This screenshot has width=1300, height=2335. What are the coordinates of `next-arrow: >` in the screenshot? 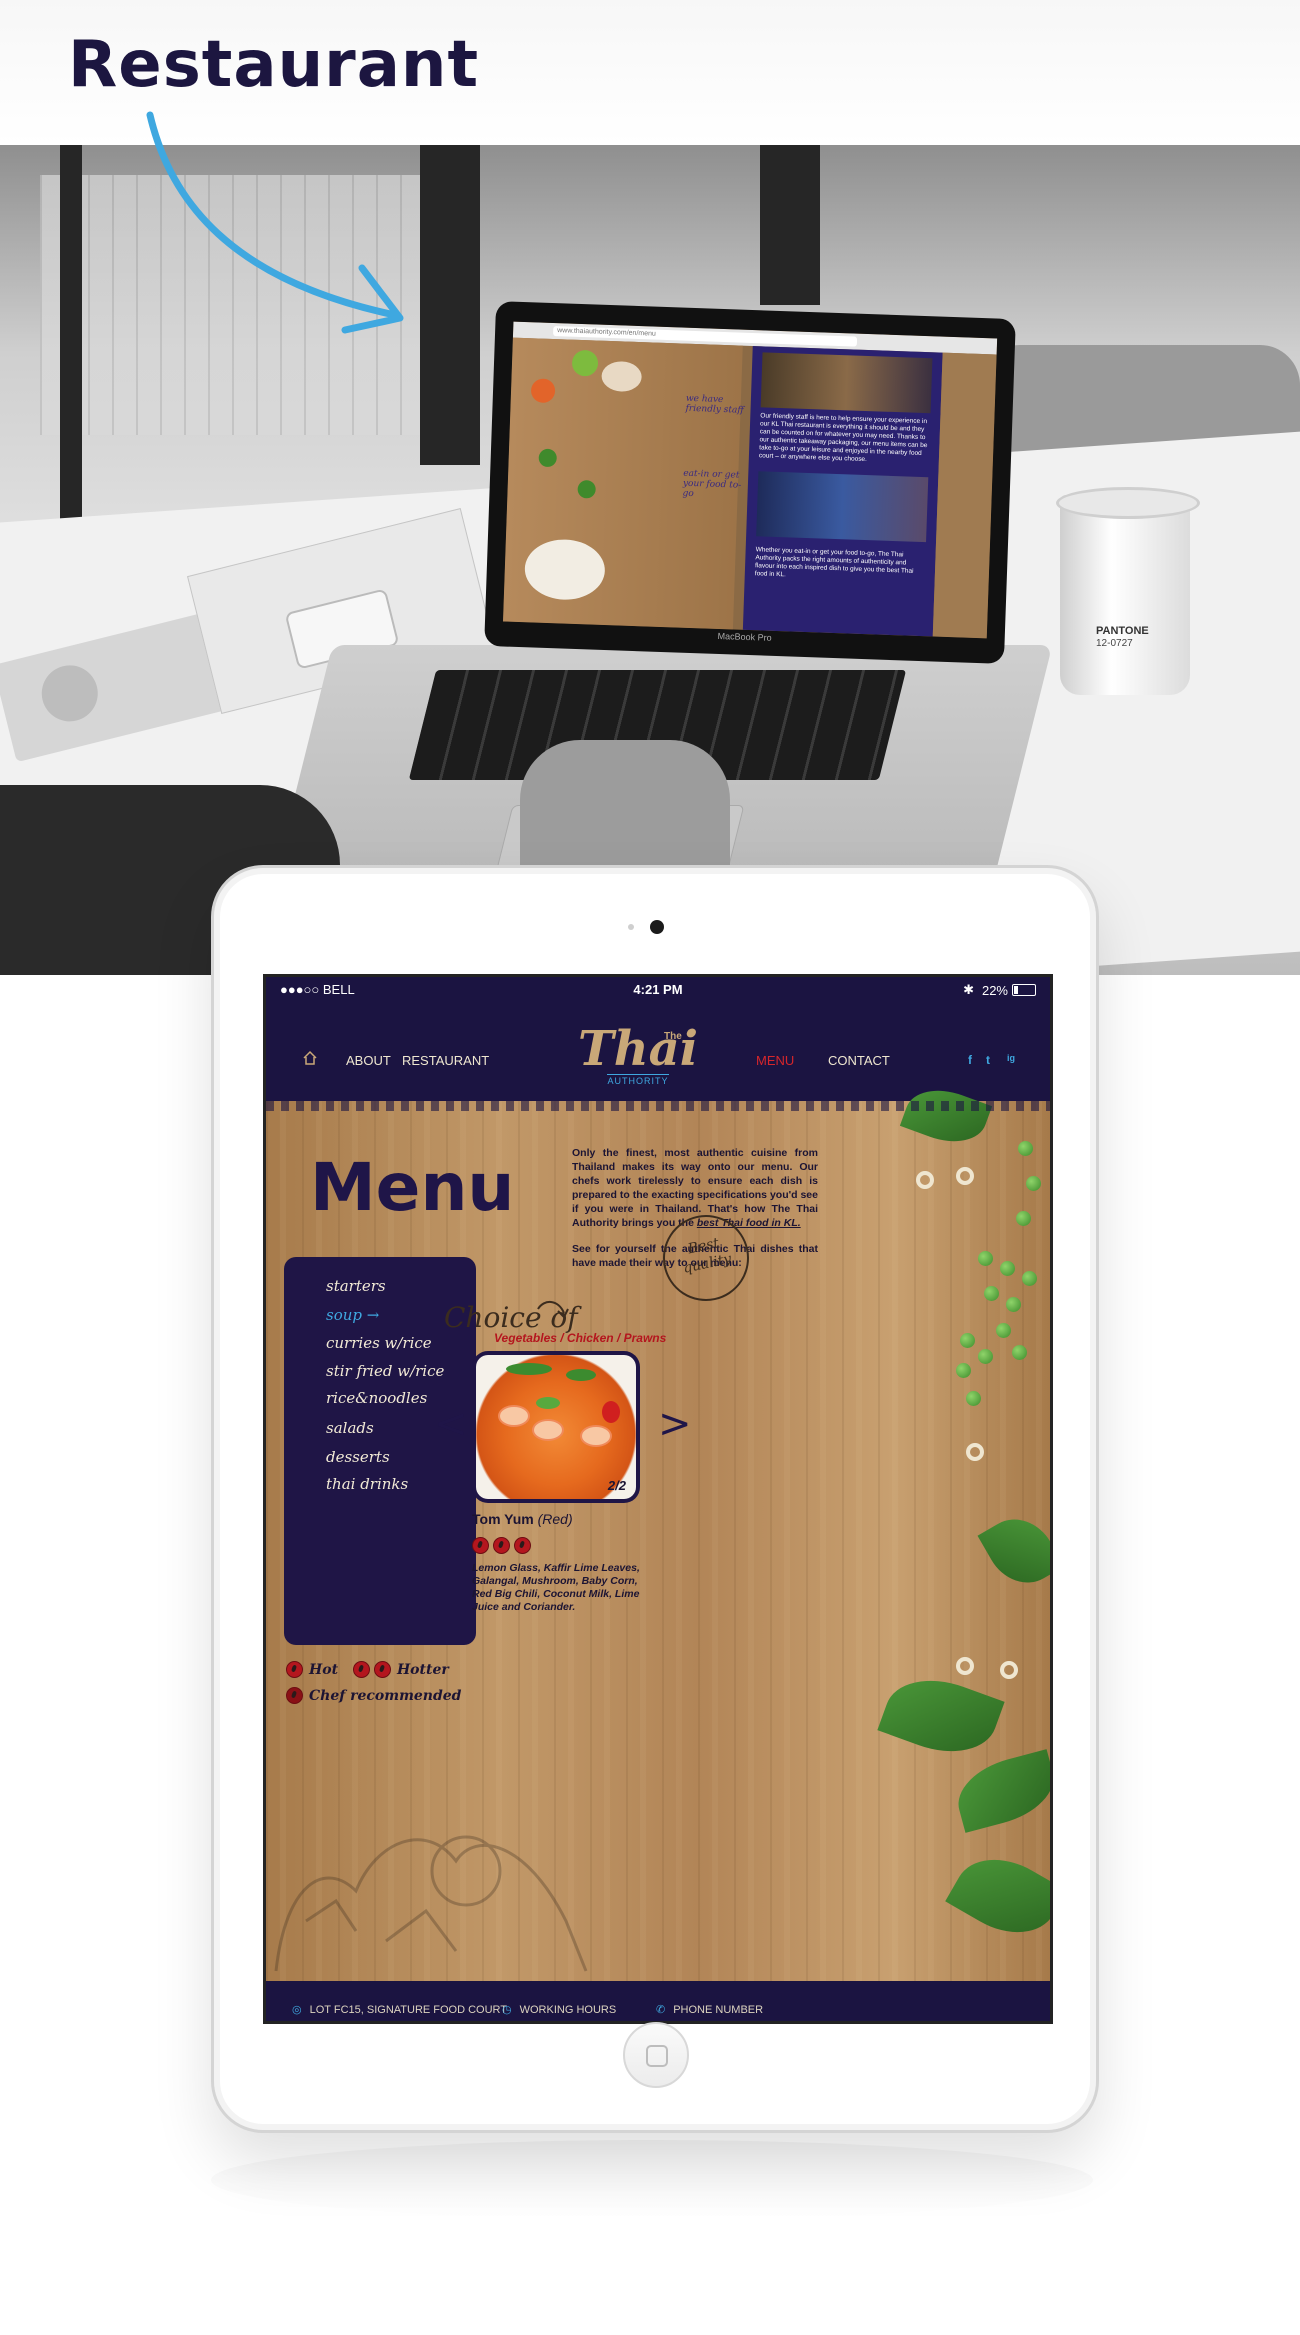 It's located at (675, 1424).